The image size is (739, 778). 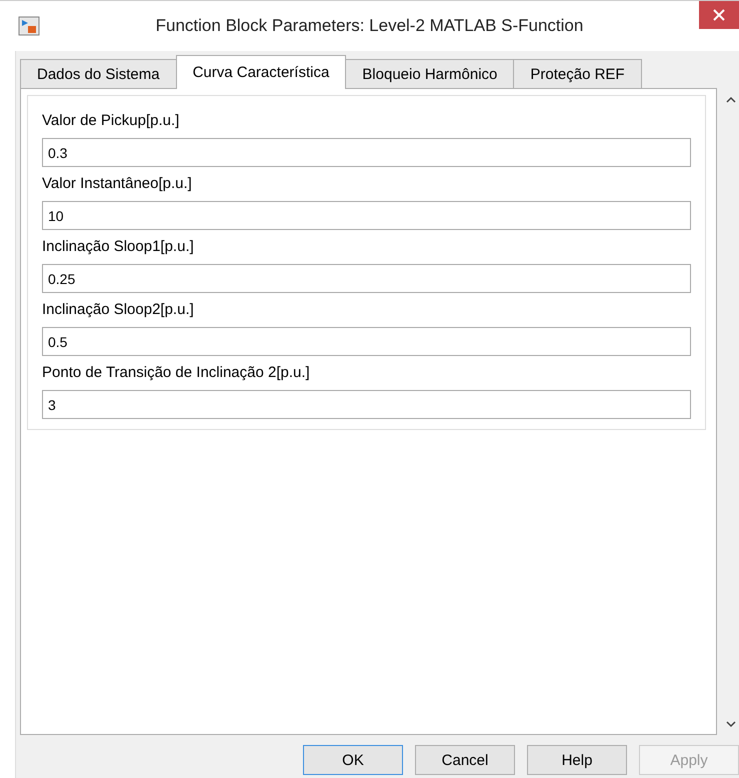 What do you see at coordinates (261, 72) in the screenshot?
I see `tab: Curva Característica` at bounding box center [261, 72].